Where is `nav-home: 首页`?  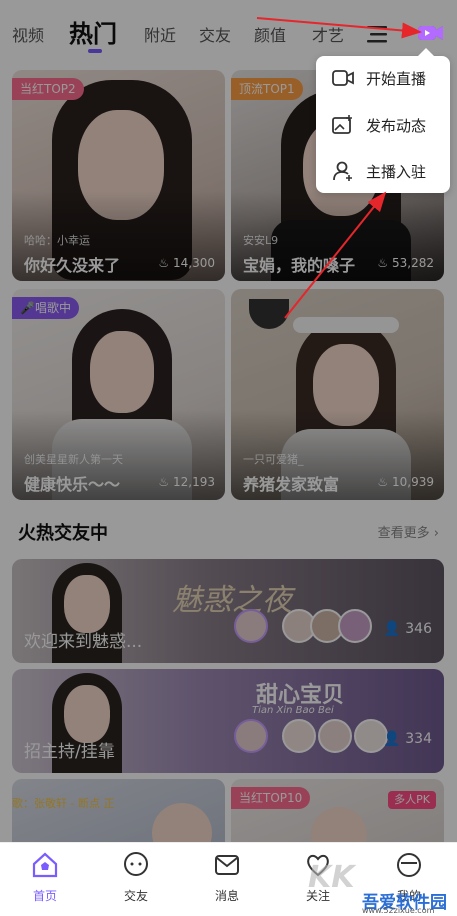 nav-home: 首页 is located at coordinates (45, 879).